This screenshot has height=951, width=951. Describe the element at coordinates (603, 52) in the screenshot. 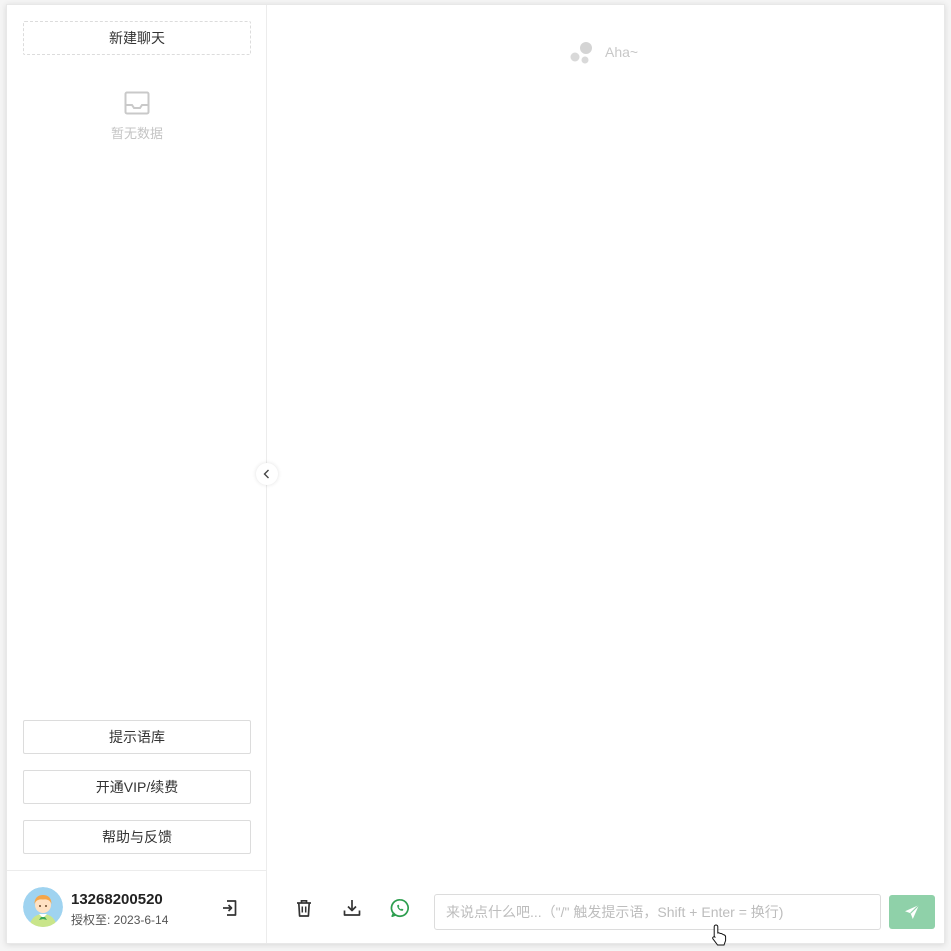

I see `brand: Aha~` at that location.